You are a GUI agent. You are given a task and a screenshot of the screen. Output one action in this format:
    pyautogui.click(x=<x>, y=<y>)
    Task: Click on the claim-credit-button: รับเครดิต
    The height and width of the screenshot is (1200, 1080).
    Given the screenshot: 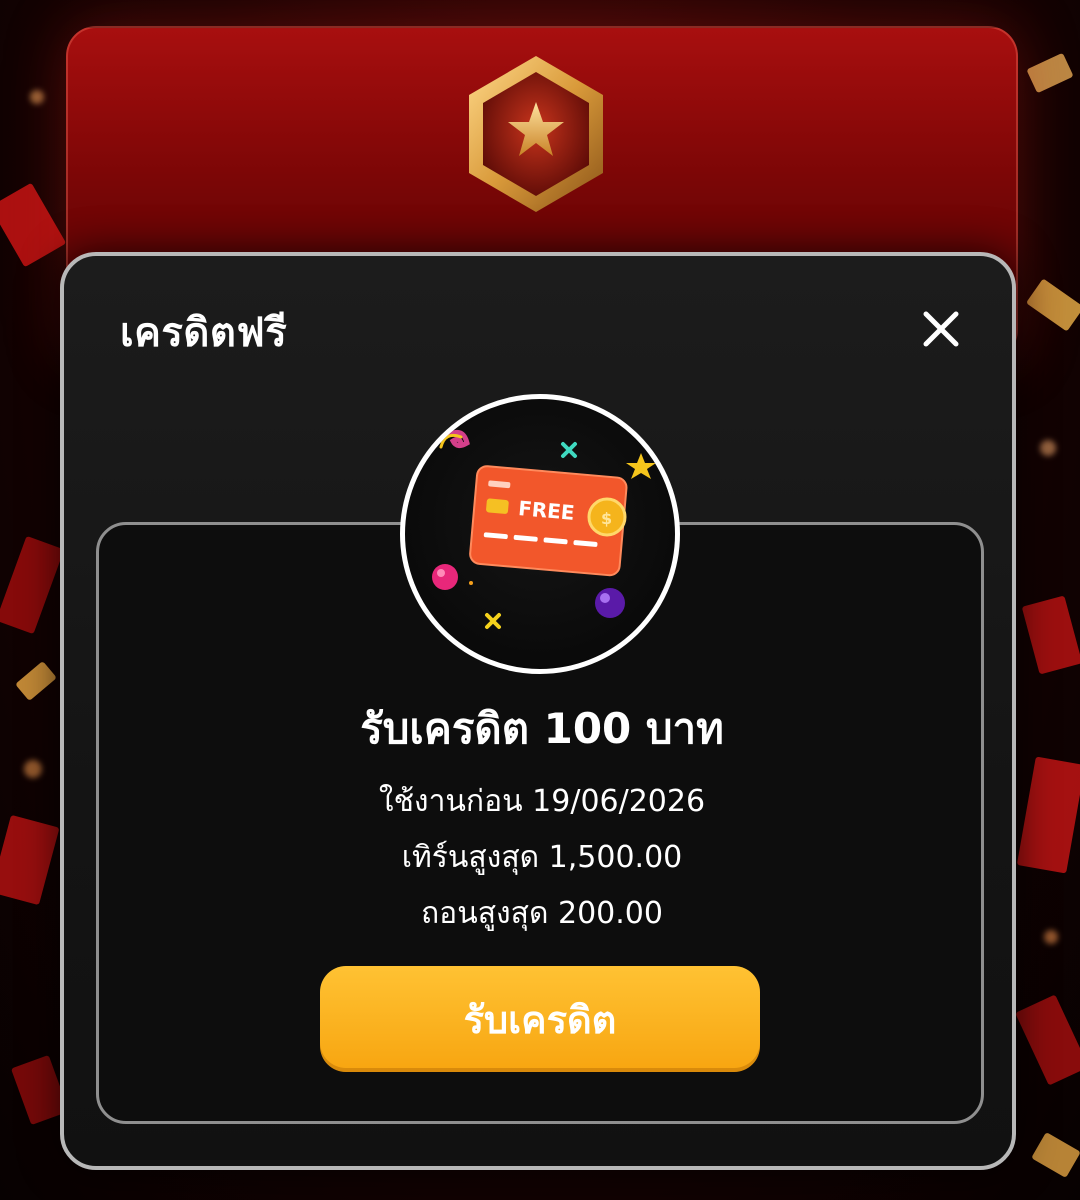 What is the action you would take?
    pyautogui.click(x=540, y=1019)
    